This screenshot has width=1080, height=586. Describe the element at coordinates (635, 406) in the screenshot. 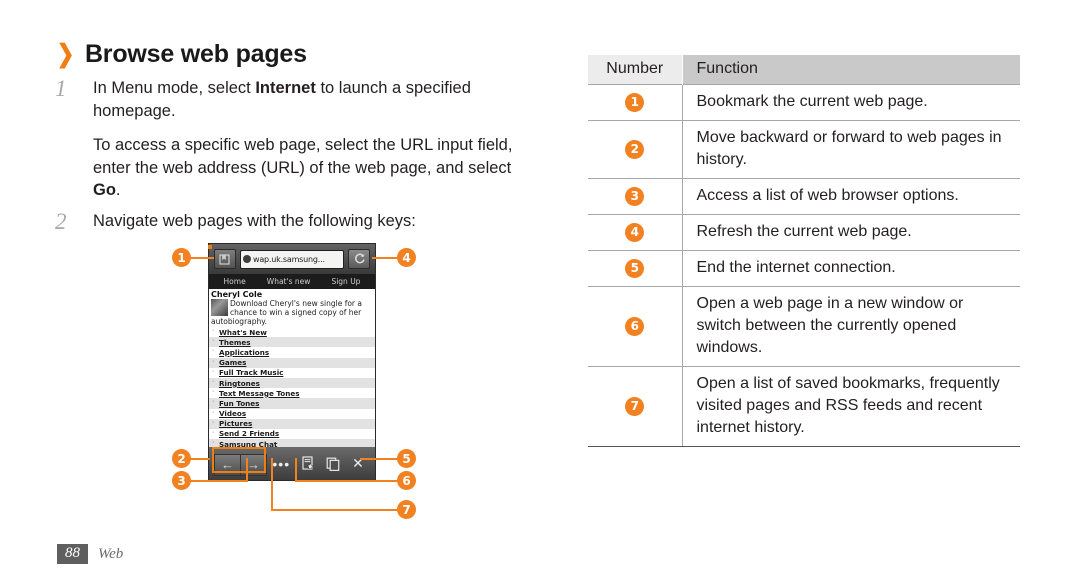

I see `number-badge: 7` at that location.